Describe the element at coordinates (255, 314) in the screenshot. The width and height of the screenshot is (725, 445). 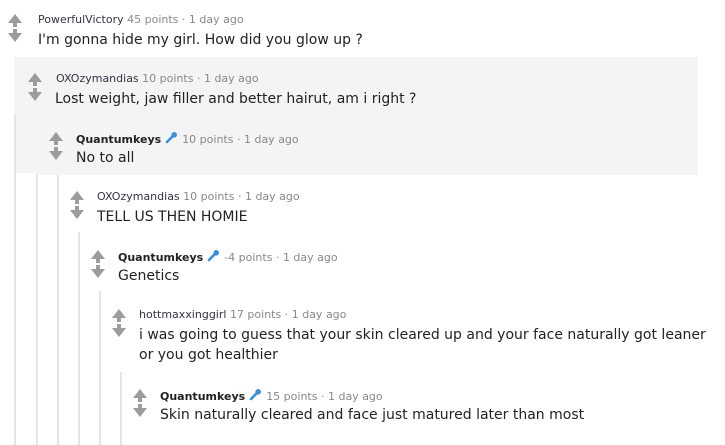
I see `comment-points: 17 points` at that location.